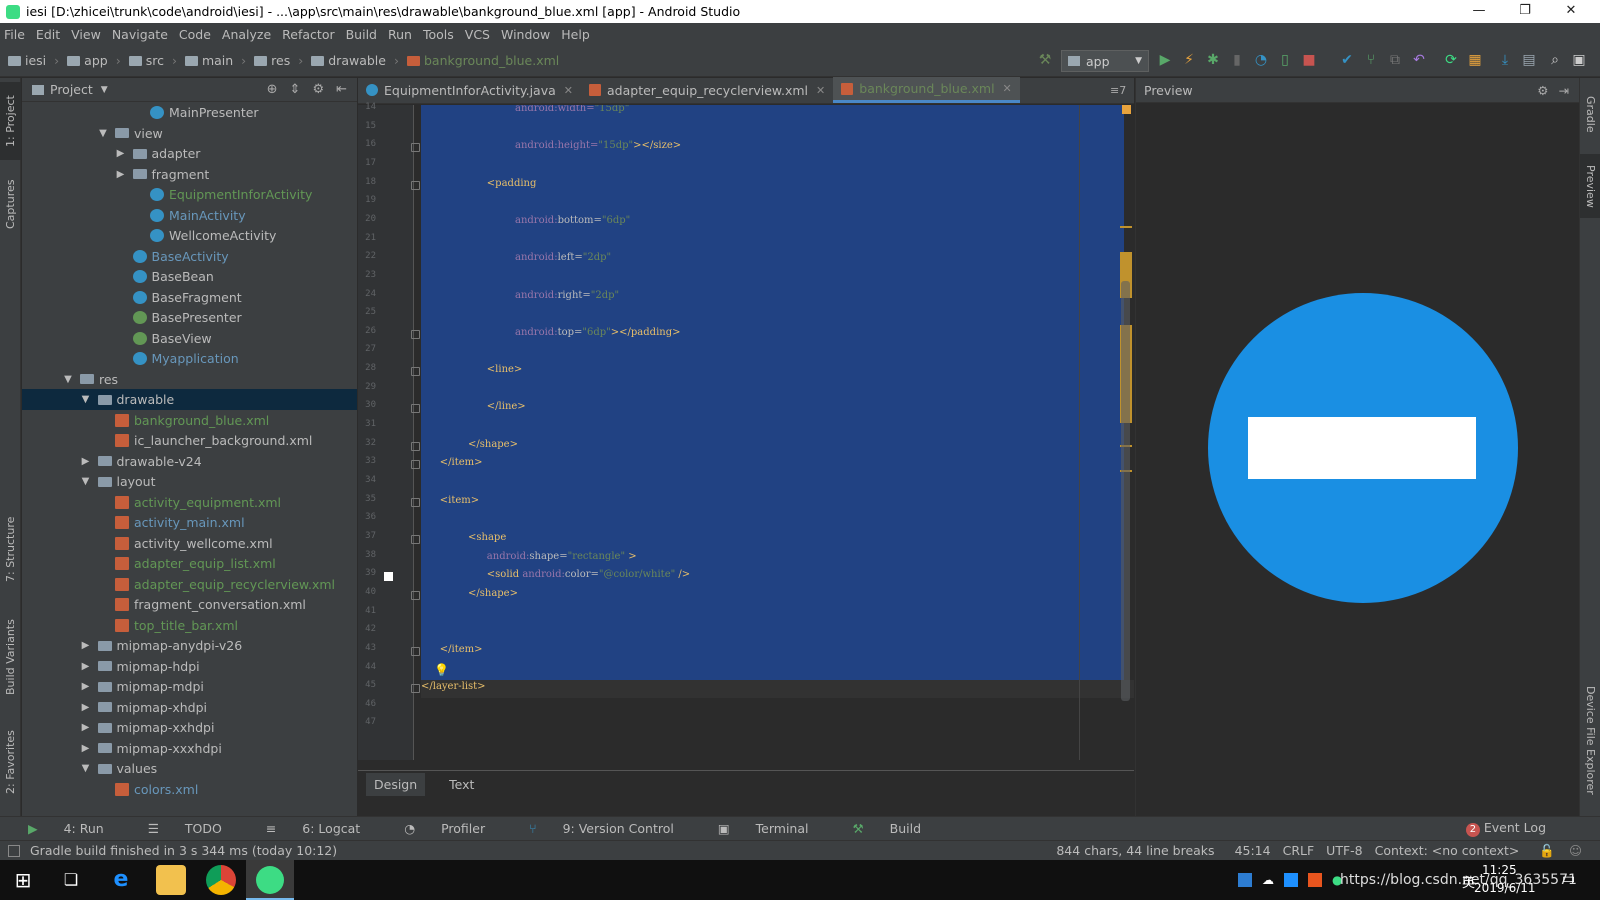 The width and height of the screenshot is (1600, 900). What do you see at coordinates (367, 629) in the screenshot?
I see `line-number: 42` at bounding box center [367, 629].